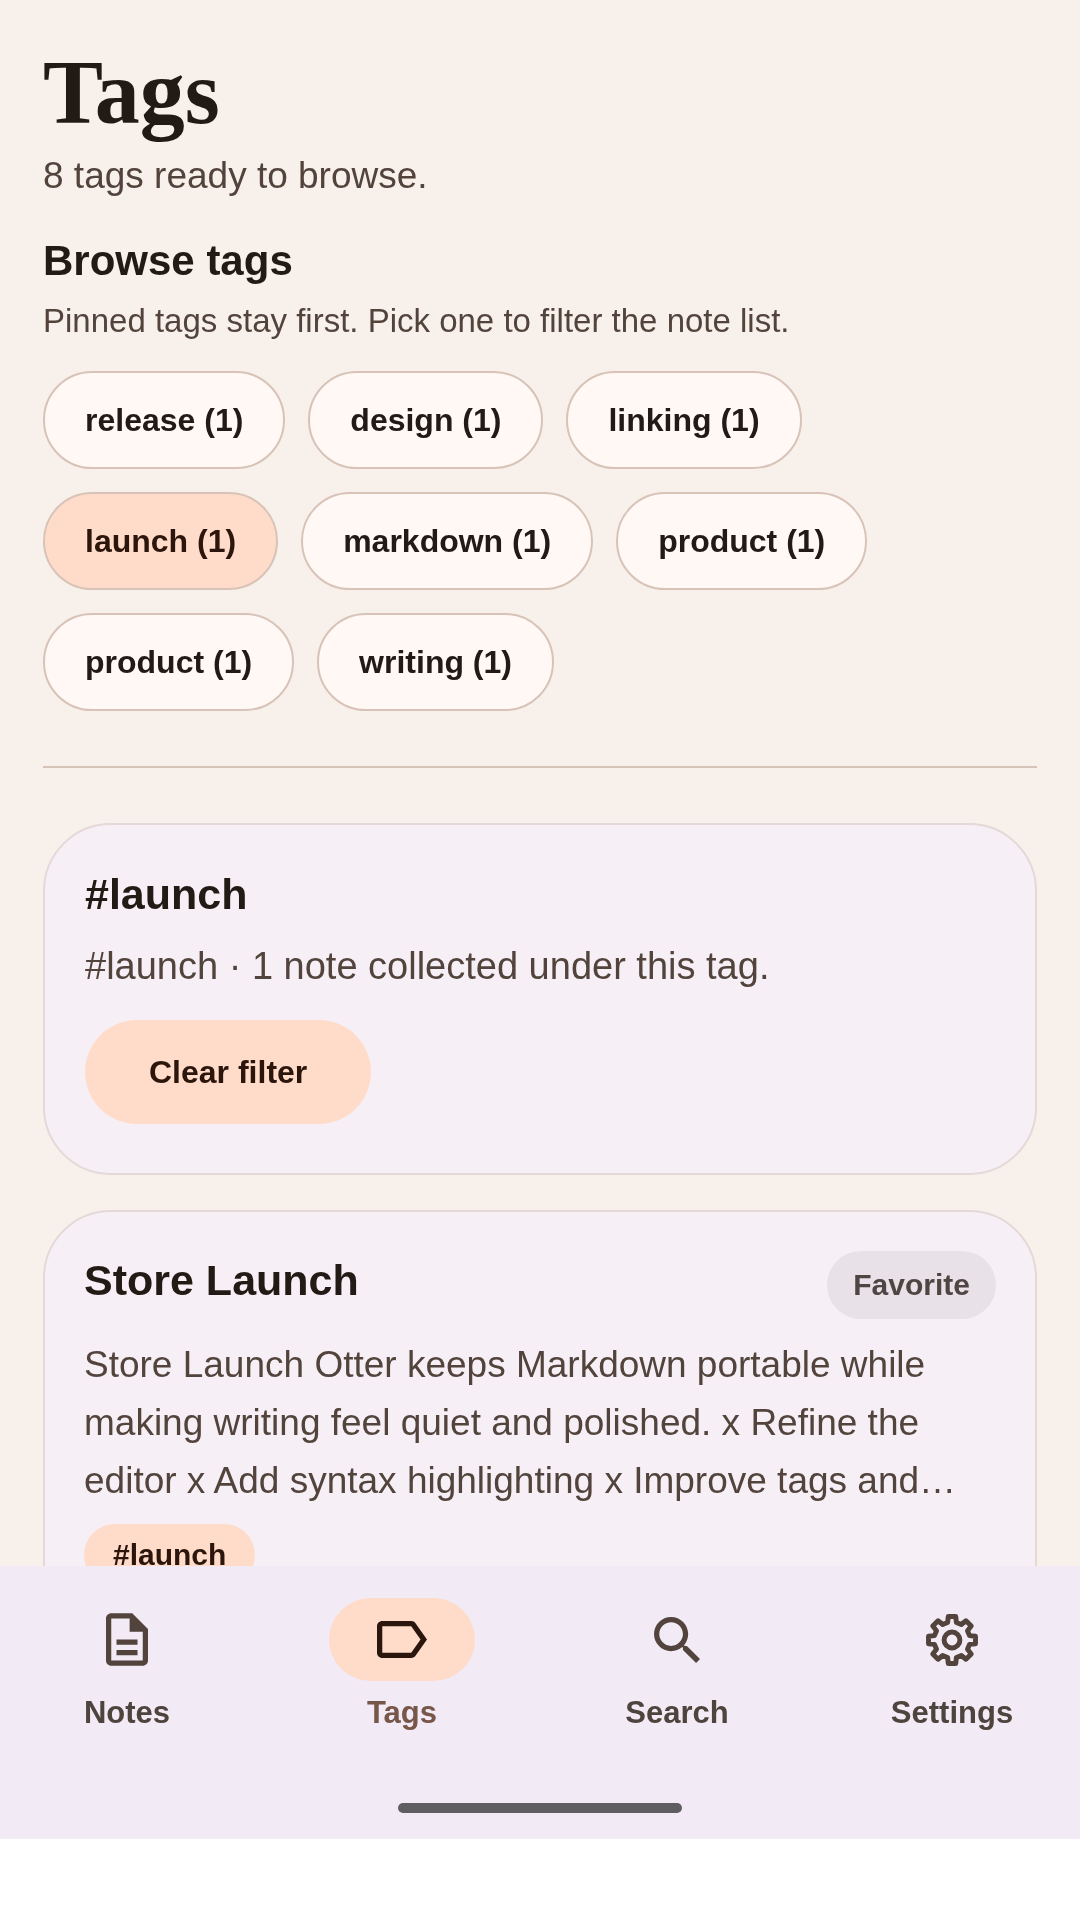  I want to click on nav-tab: Notes, so click(127, 1665).